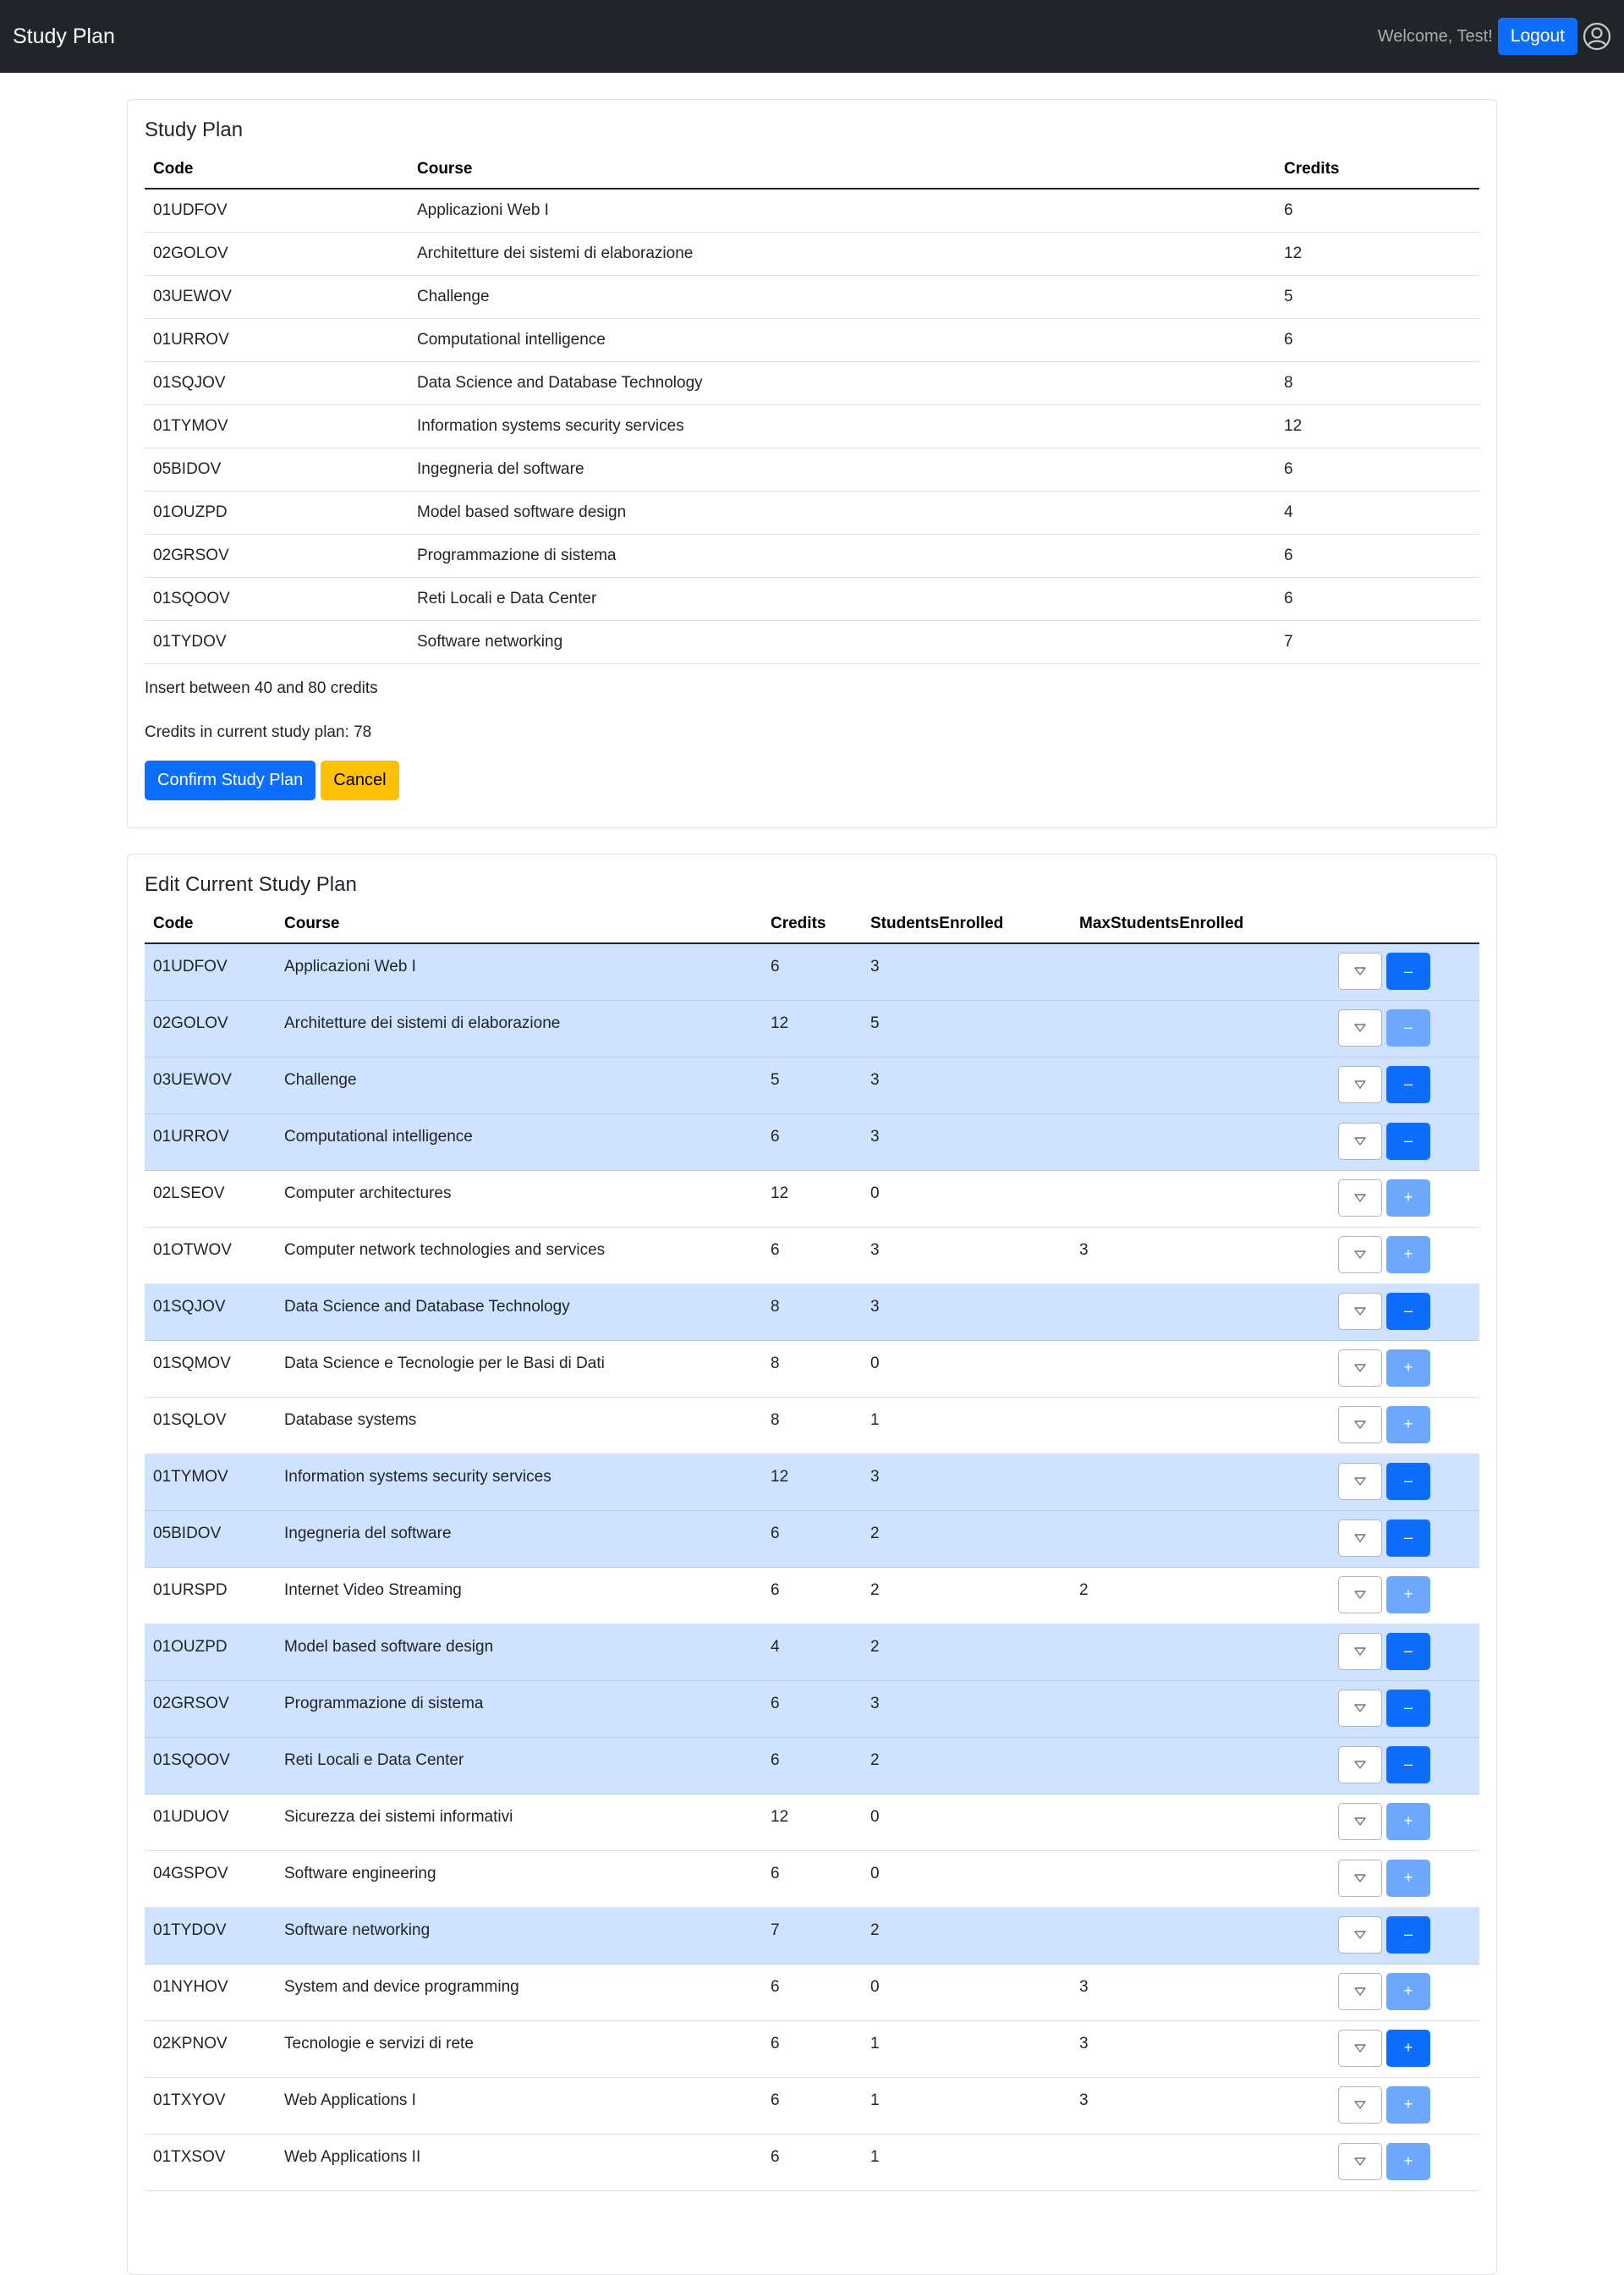  Describe the element at coordinates (812, 1765) in the screenshot. I see `course-row: 01SQOOV Reti Locali e Data Center 6 2 –` at that location.